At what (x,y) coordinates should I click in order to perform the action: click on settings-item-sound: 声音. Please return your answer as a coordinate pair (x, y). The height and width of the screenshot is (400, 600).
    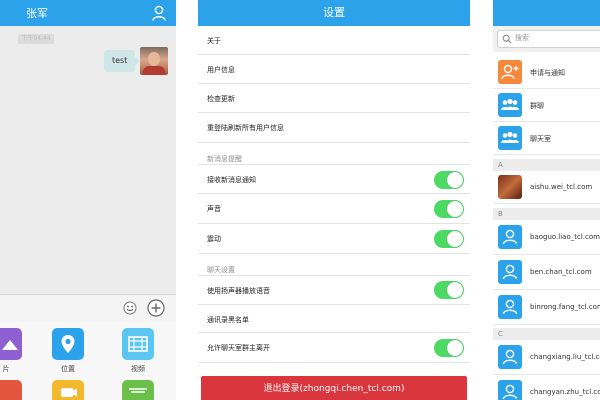
    Looking at the image, I should click on (334, 209).